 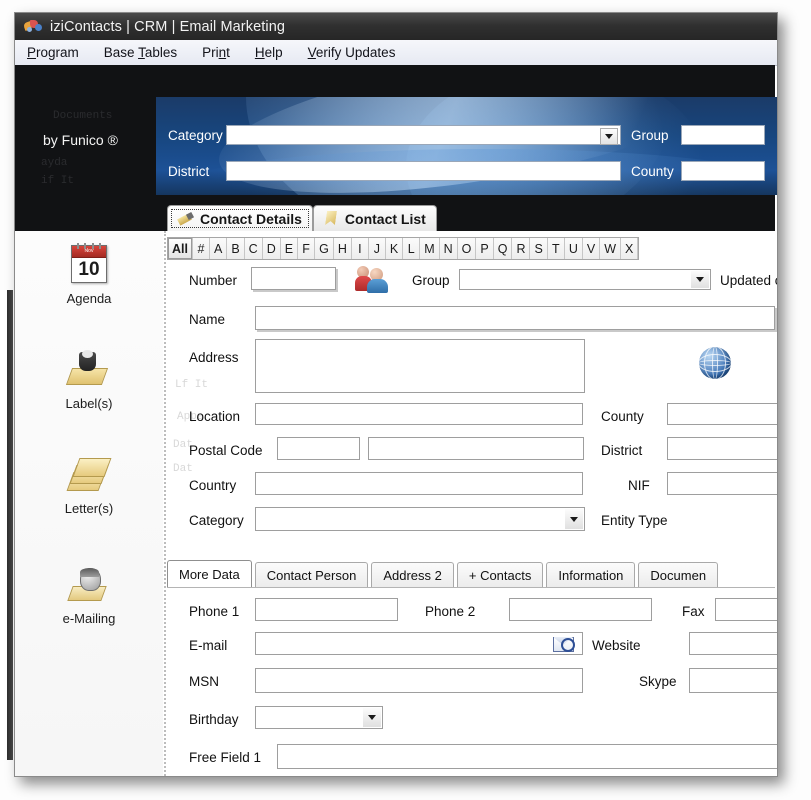 I want to click on alpha-filter-c: C, so click(x=253, y=248).